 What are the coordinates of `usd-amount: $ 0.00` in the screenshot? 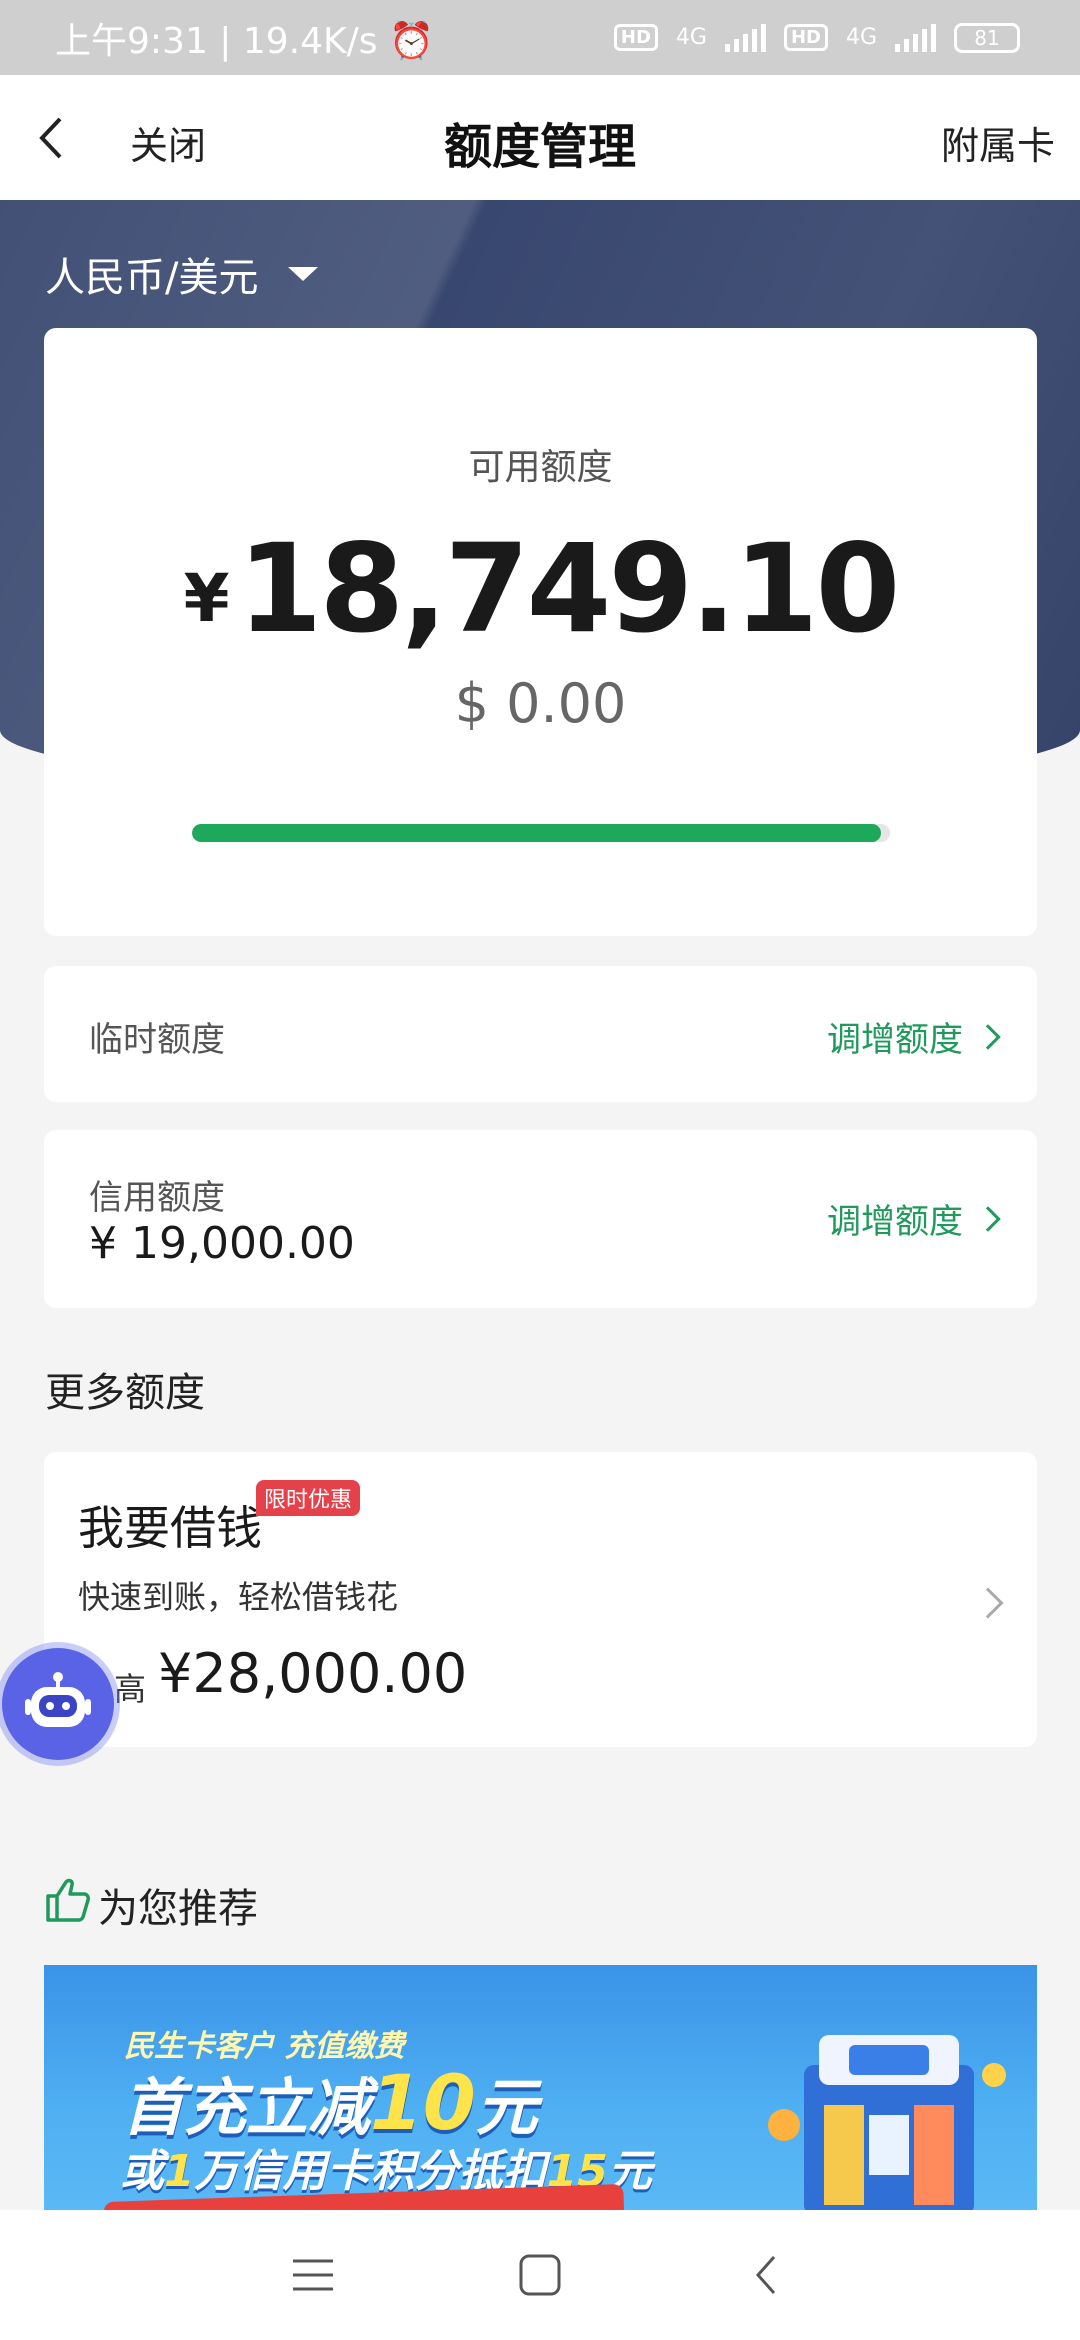 It's located at (540, 703).